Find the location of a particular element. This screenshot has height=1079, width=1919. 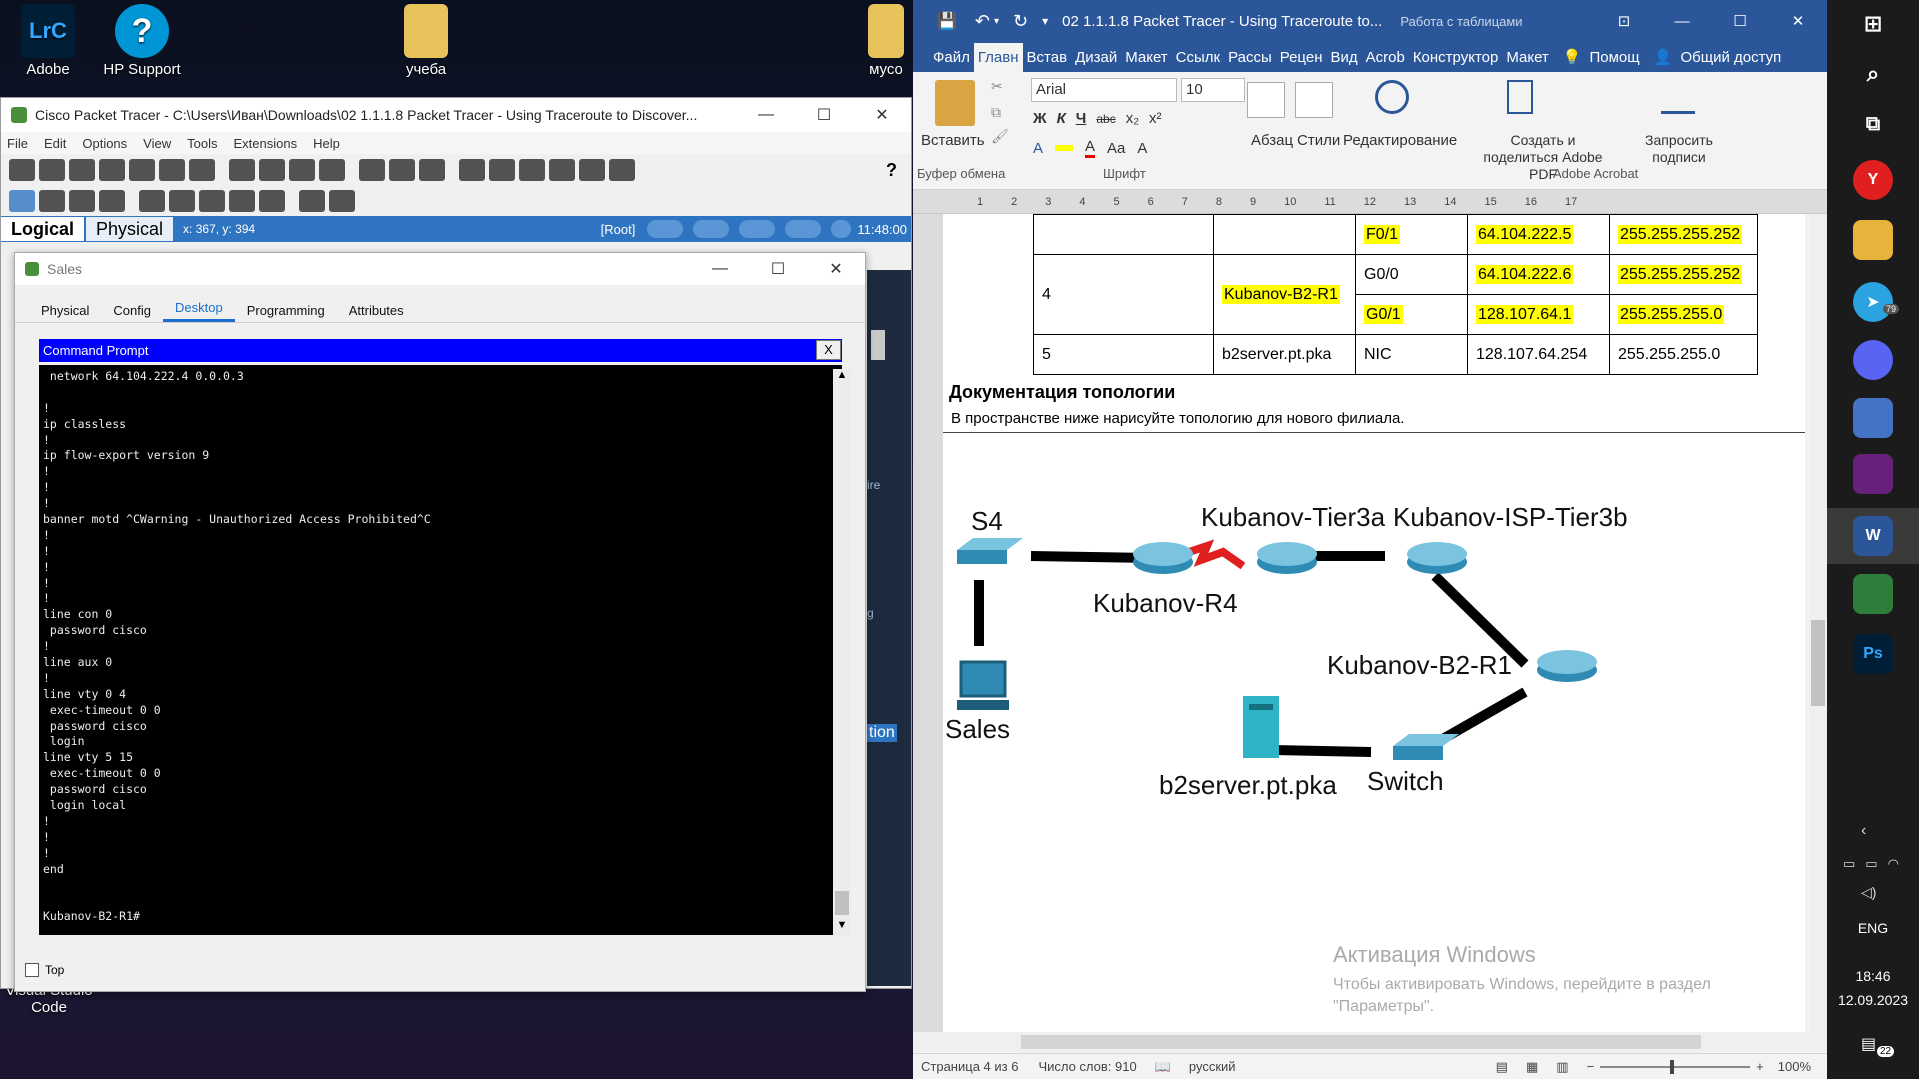

device-template-icon is located at coordinates (532, 170).